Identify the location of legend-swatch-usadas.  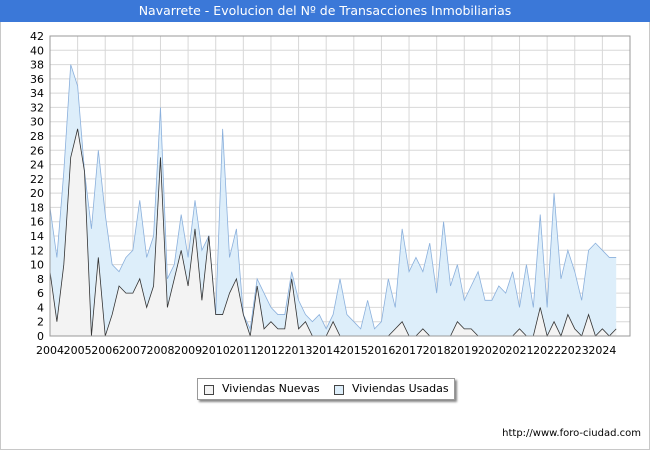
(339, 390).